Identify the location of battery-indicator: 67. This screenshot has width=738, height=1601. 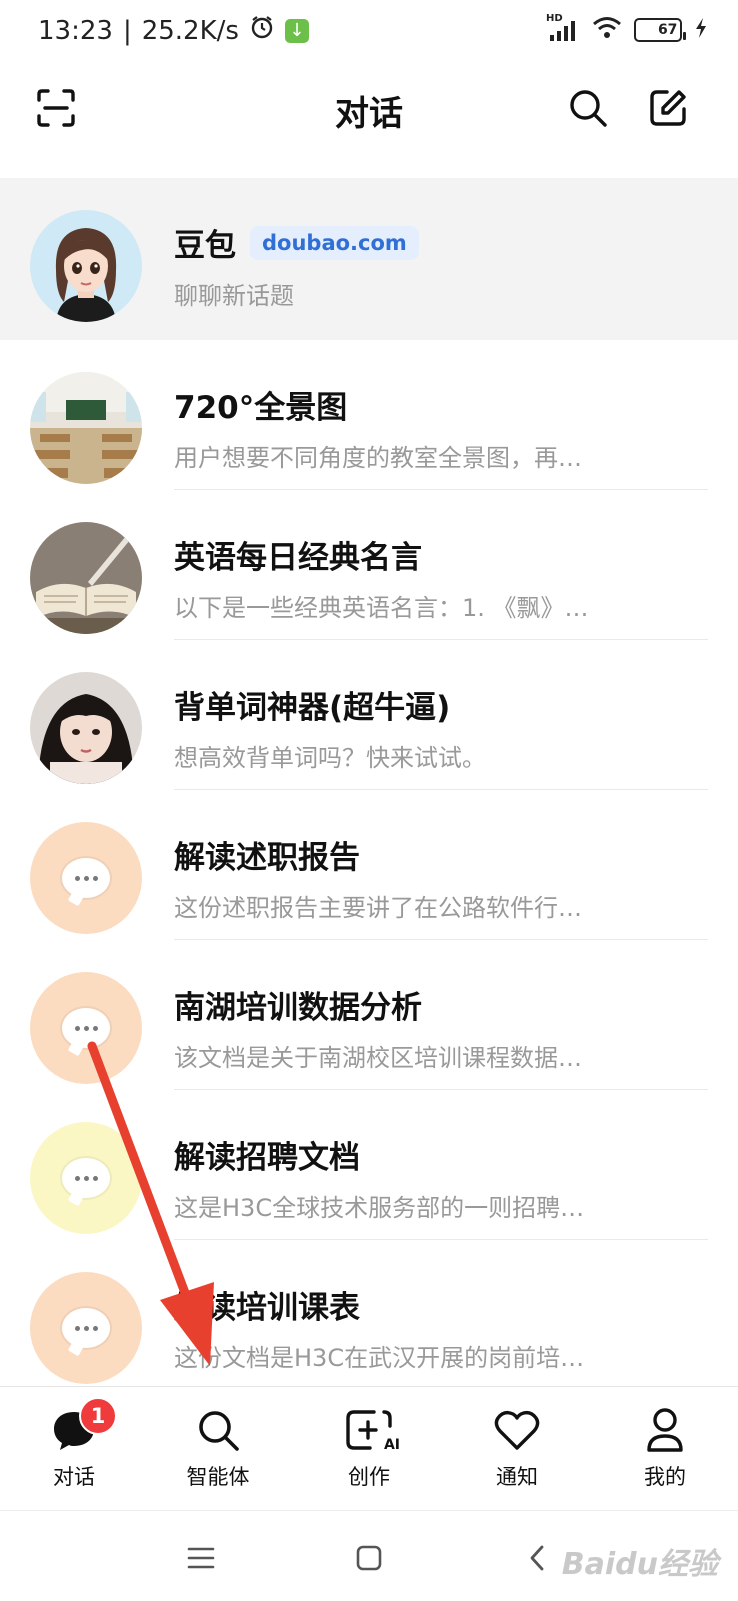
(660, 30).